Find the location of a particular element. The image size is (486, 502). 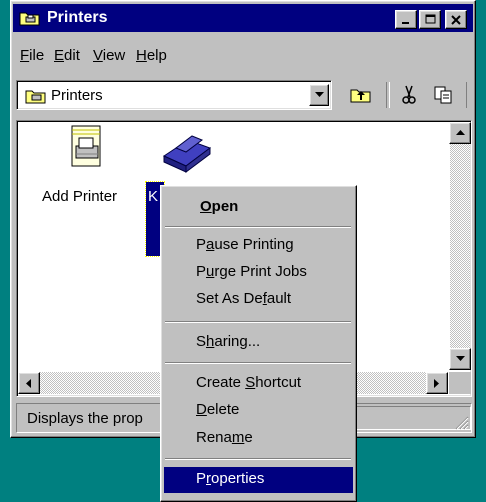

menu-edit: Edit is located at coordinates (67, 55).